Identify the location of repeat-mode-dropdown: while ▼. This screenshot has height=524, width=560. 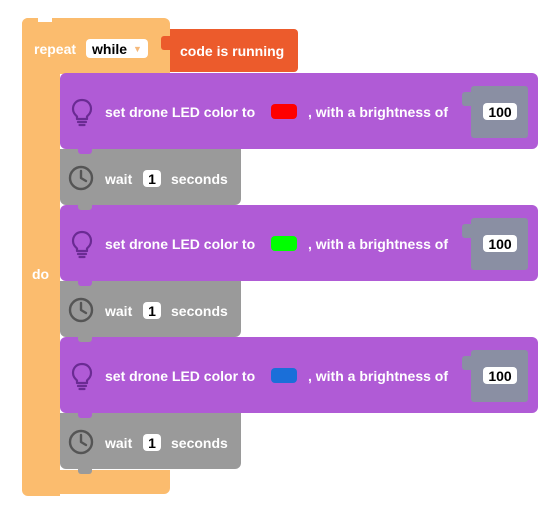
(117, 48).